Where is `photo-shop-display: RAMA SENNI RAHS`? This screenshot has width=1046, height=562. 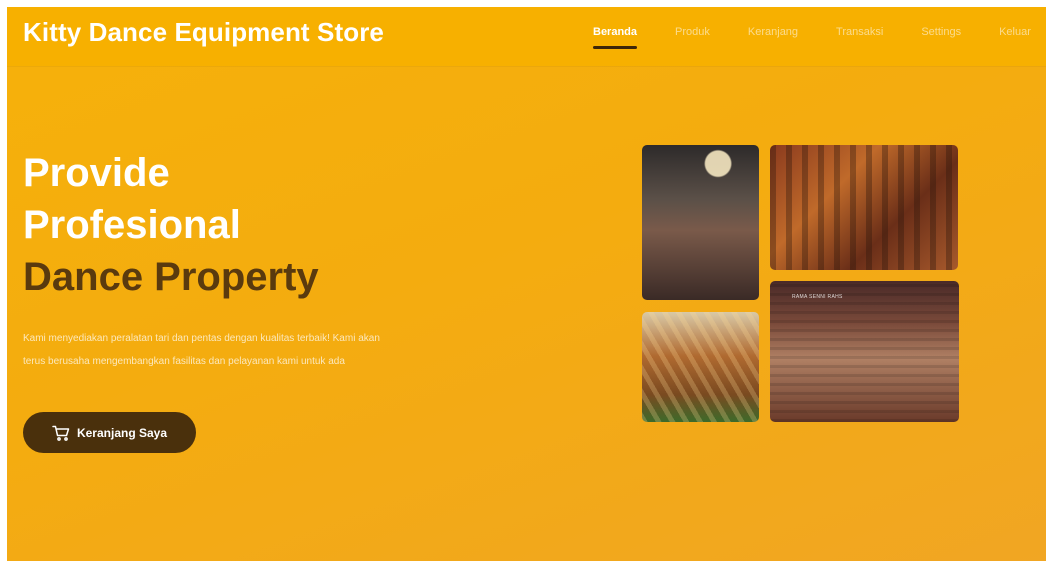 photo-shop-display: RAMA SENNI RAHS is located at coordinates (864, 351).